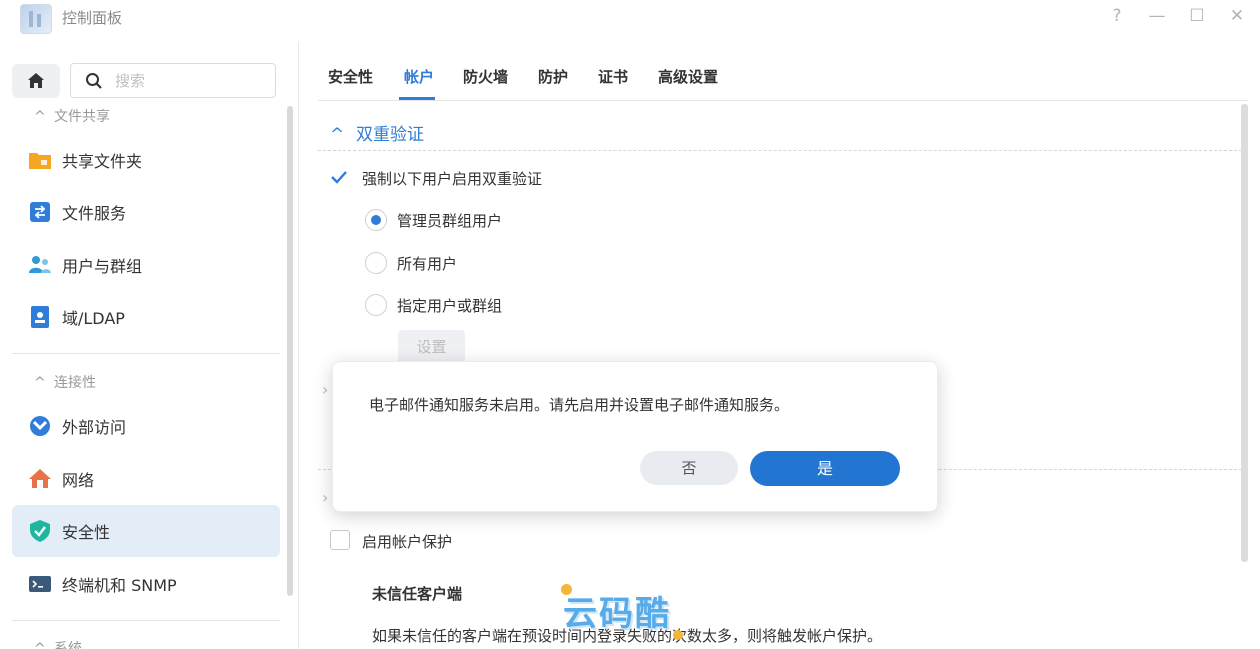  I want to click on shield-icon, so click(40, 531).